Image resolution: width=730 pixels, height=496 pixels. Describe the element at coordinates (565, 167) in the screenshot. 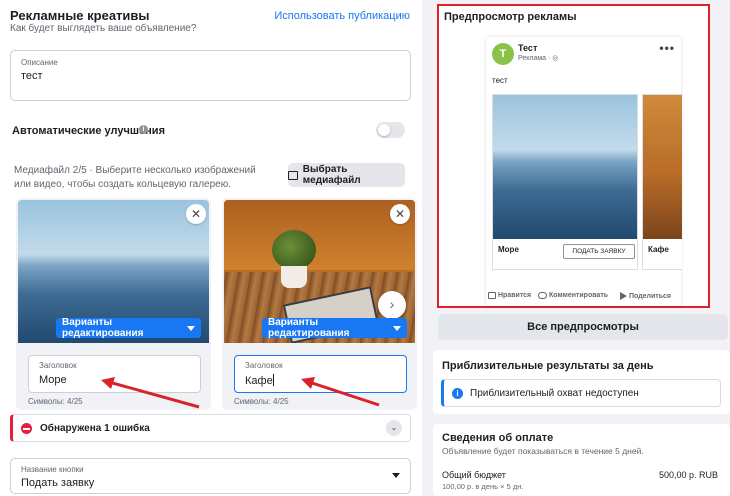

I see `sea-image` at that location.